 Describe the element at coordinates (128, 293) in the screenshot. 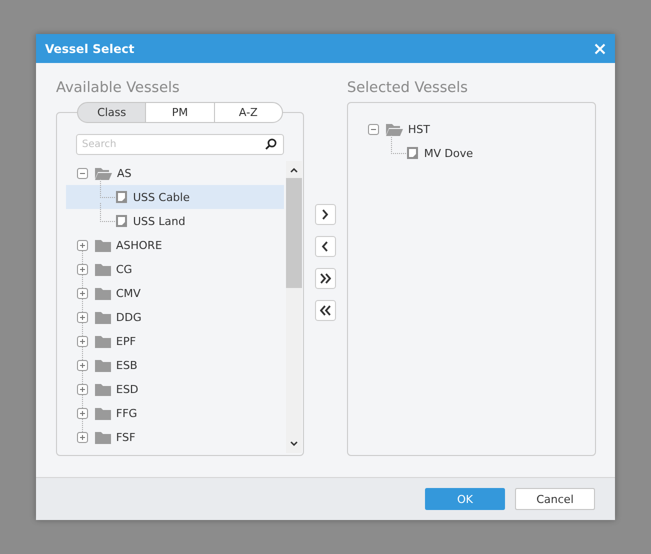

I see `tree-item-label: CMV` at that location.